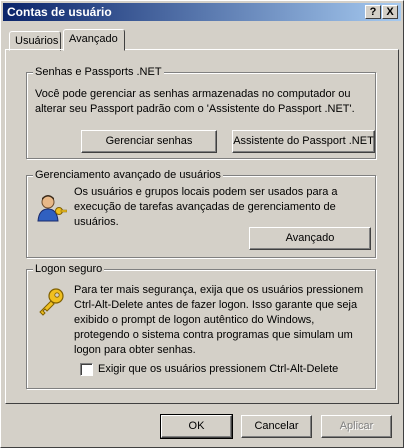  I want to click on tab-usuarios-label: Usuários, so click(37, 41).